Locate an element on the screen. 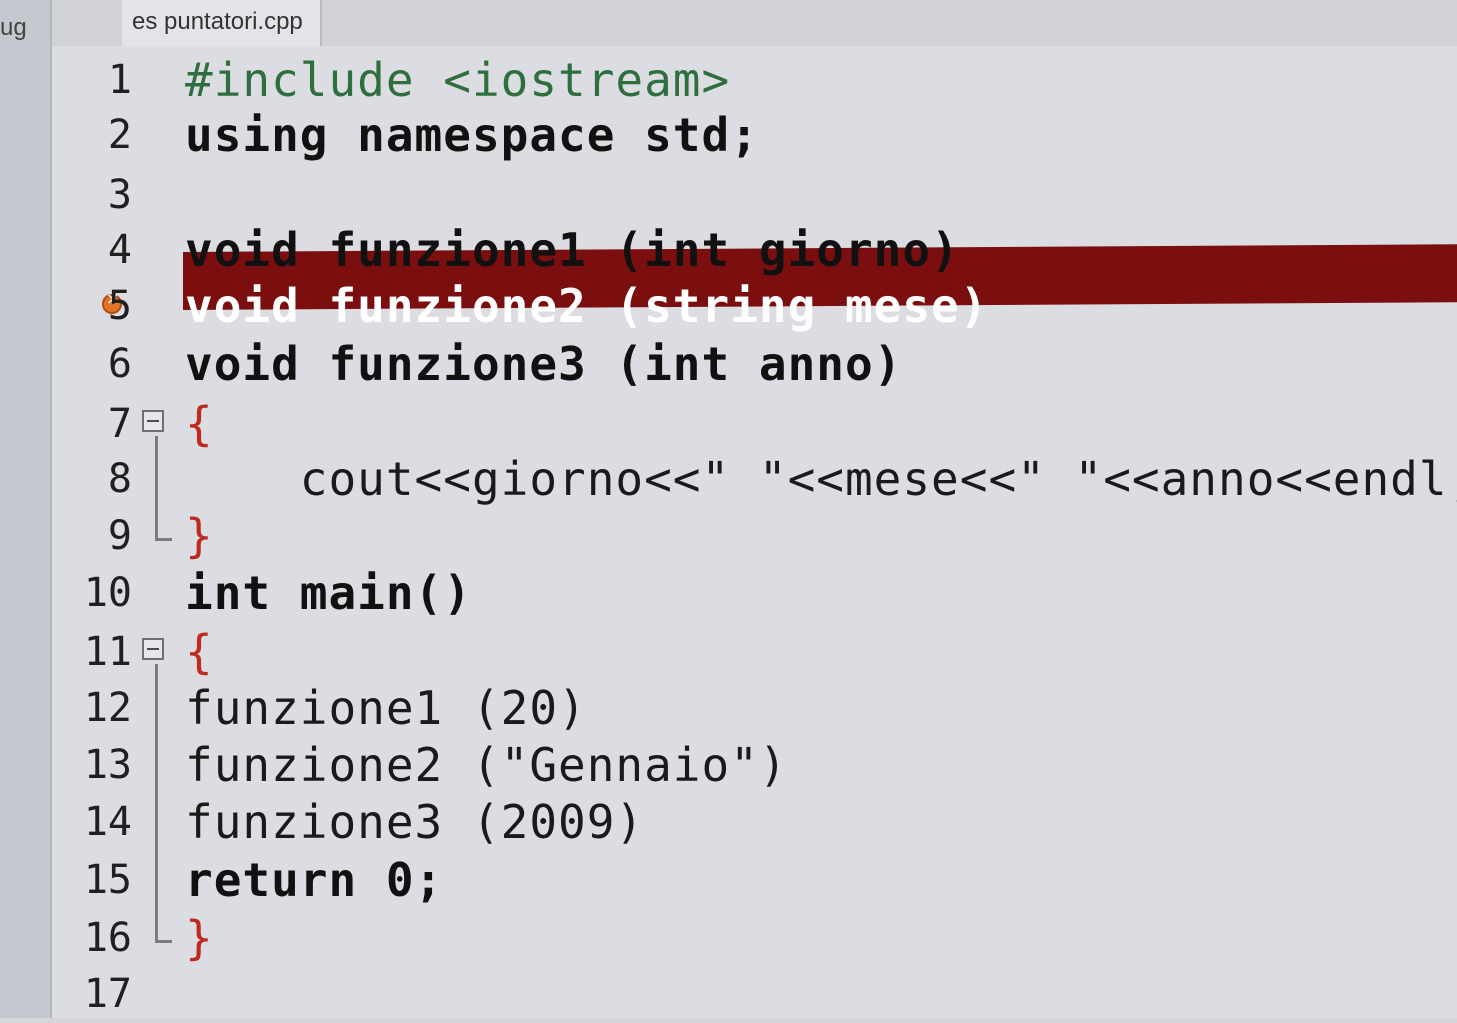 Image resolution: width=1457 pixels, height=1023 pixels. line-number: 9 is located at coordinates (119, 536).